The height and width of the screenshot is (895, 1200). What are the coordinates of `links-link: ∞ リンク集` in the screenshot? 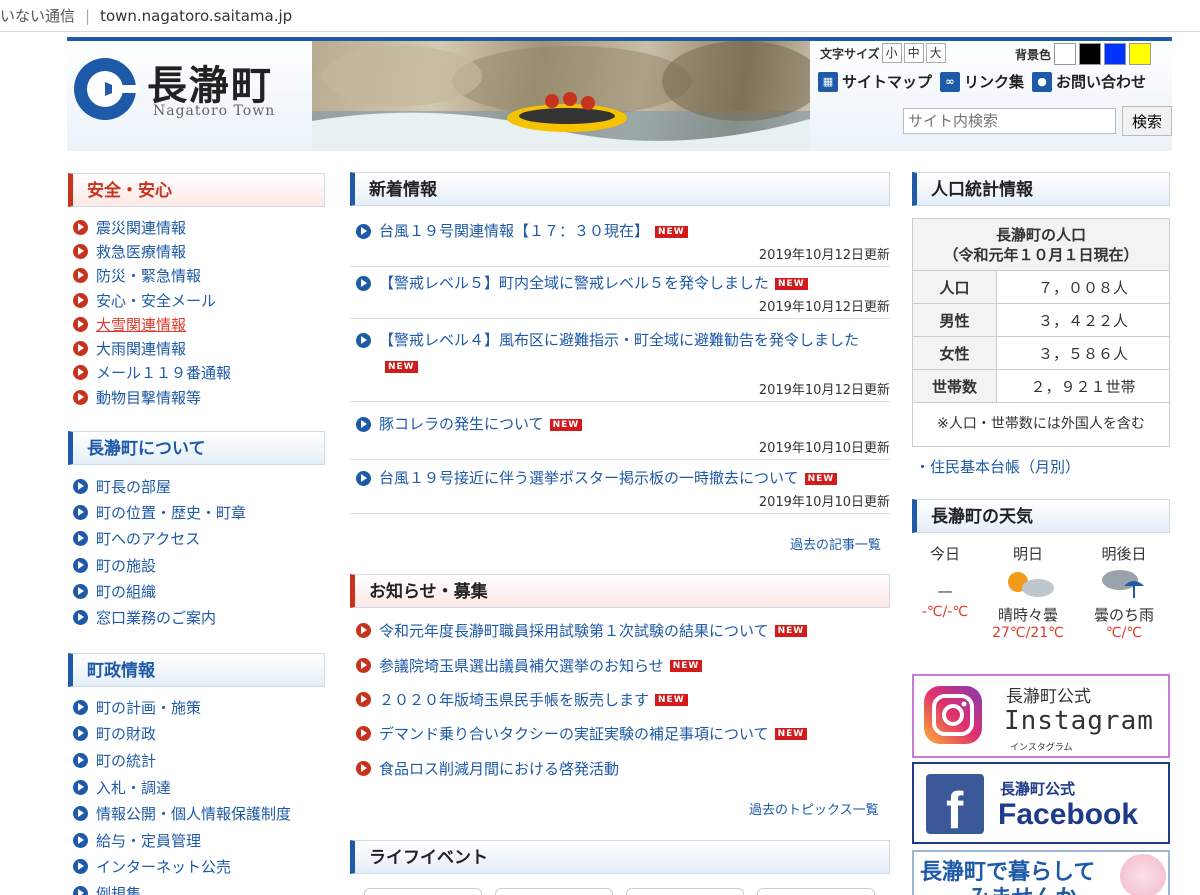 It's located at (982, 81).